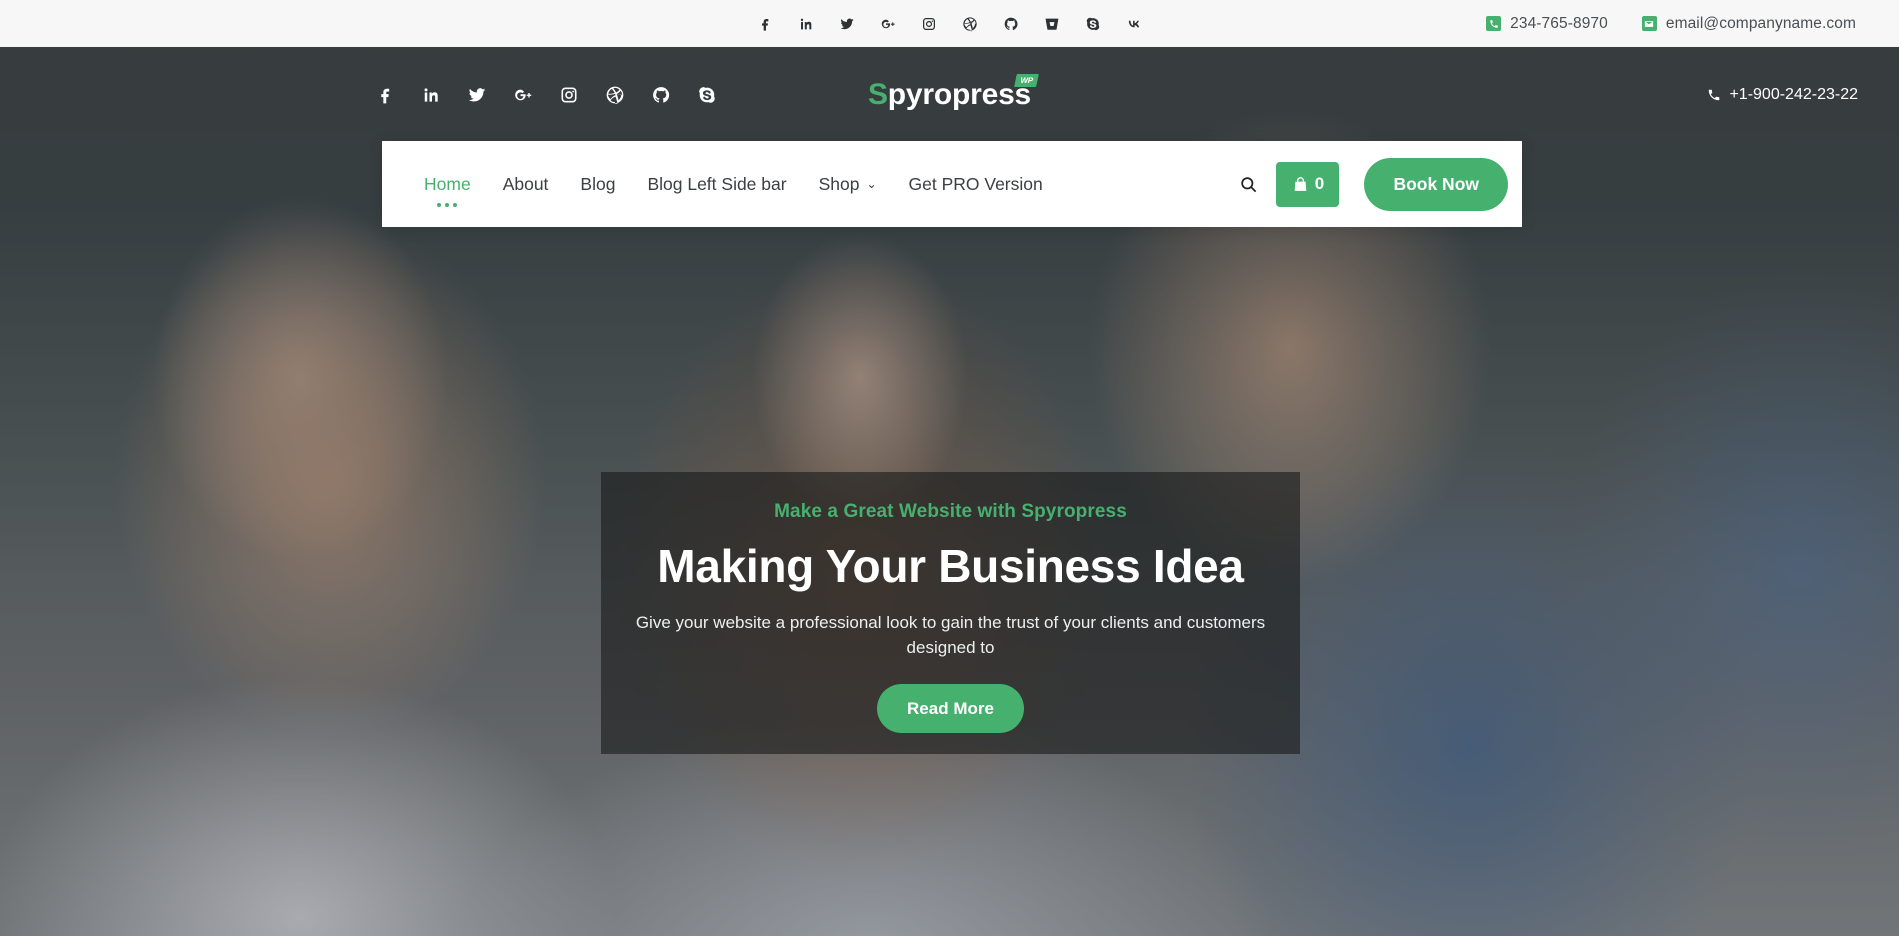  Describe the element at coordinates (877, 94) in the screenshot. I see `logo-initial: S` at that location.